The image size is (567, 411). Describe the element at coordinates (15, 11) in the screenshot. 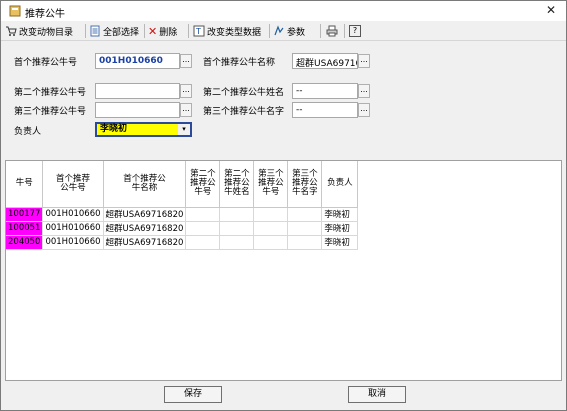

I see `app-icon` at that location.